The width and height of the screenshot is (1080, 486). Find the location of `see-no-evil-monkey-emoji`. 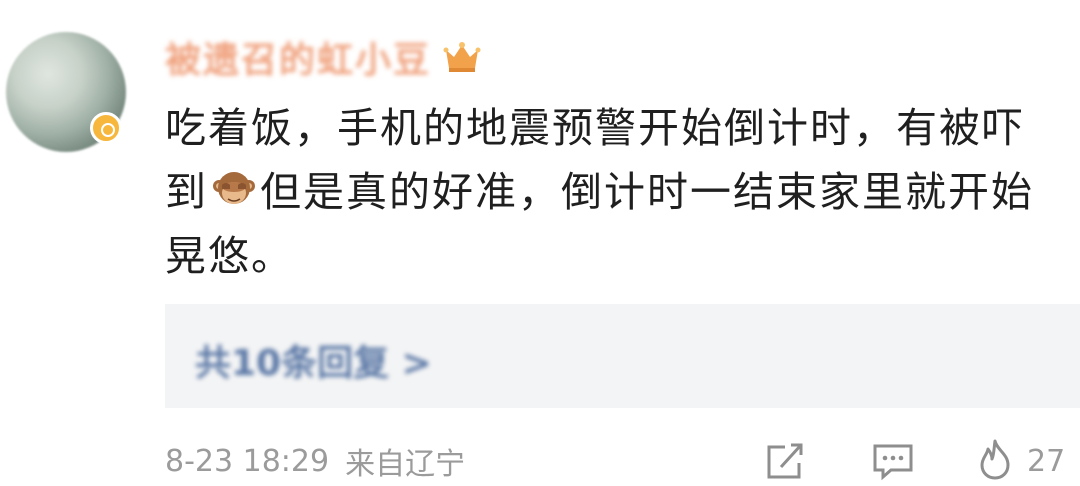

see-no-evil-monkey-emoji is located at coordinates (234, 188).